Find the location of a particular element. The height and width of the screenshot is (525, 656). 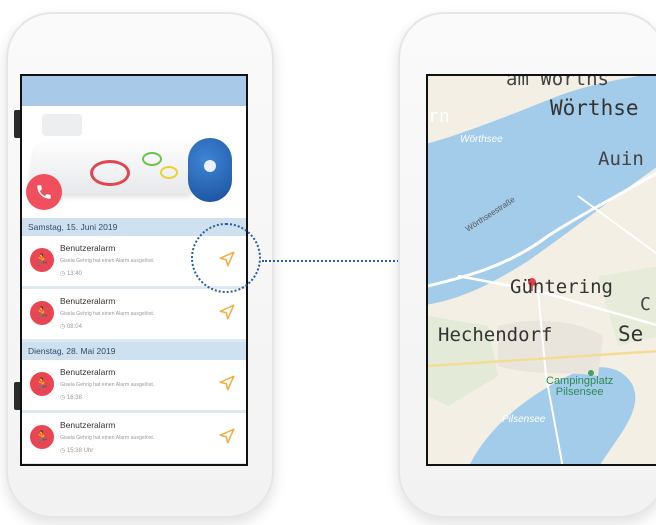

call-button is located at coordinates (44, 192).